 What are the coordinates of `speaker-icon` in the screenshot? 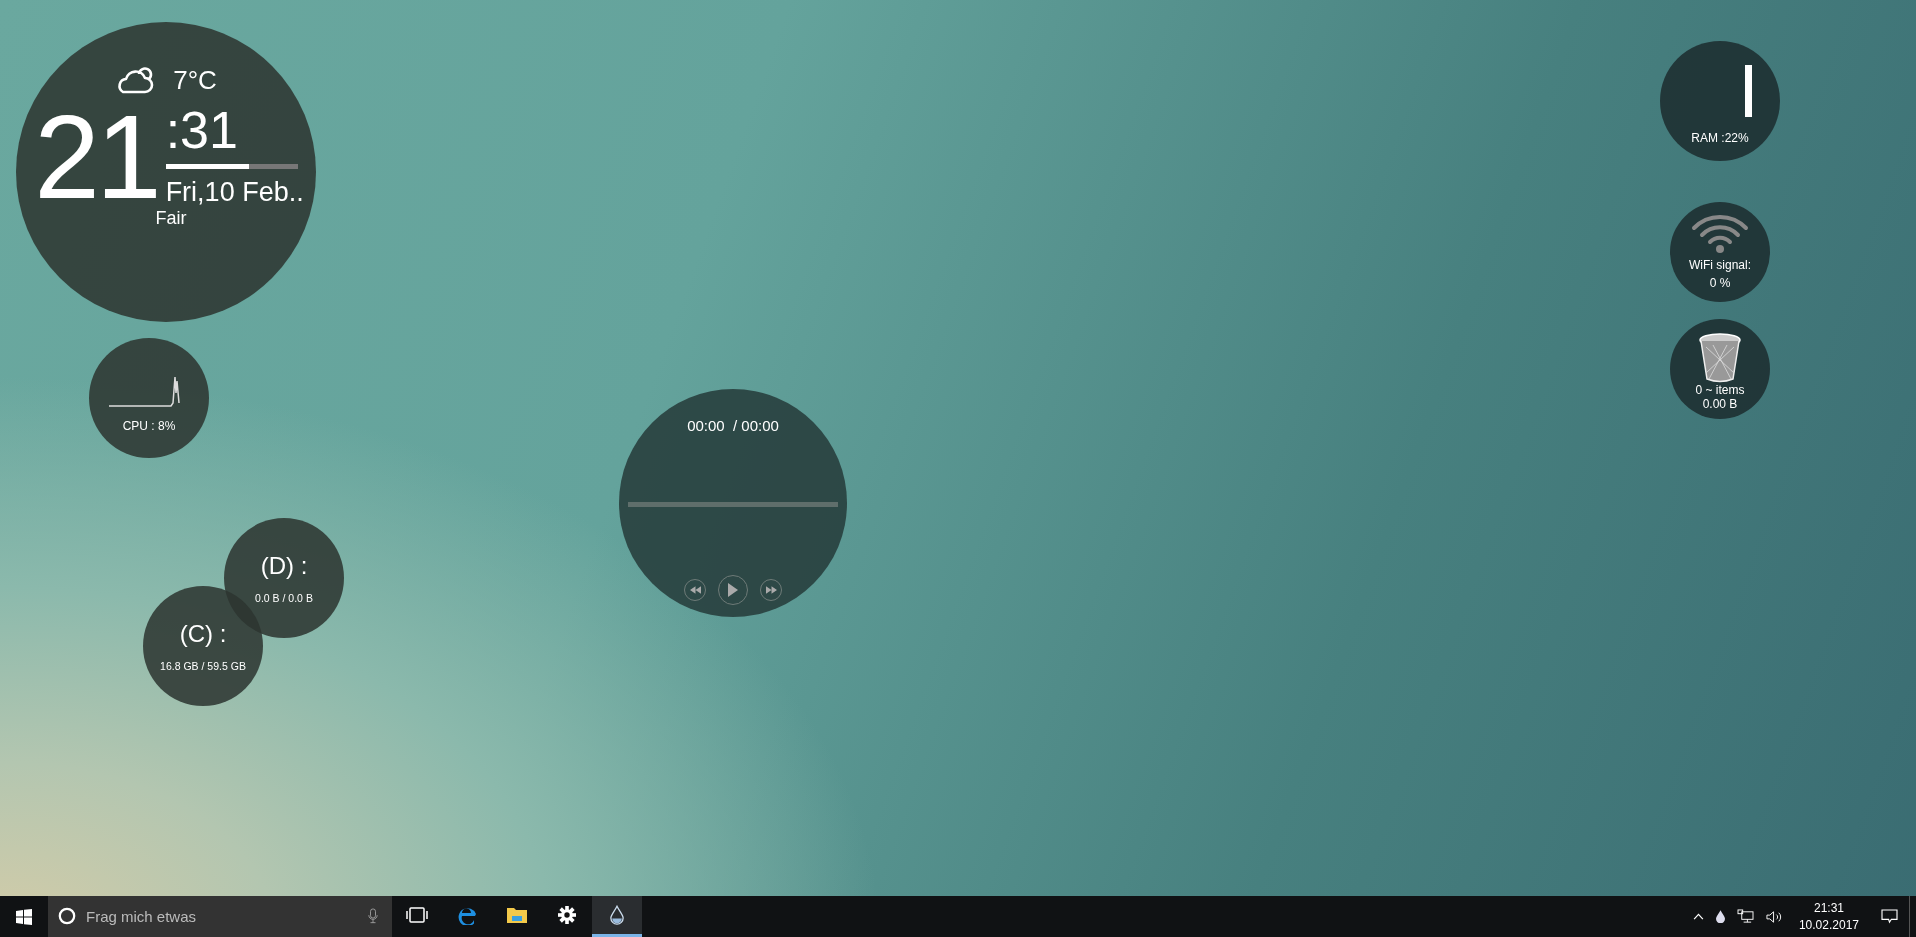 It's located at (1774, 916).